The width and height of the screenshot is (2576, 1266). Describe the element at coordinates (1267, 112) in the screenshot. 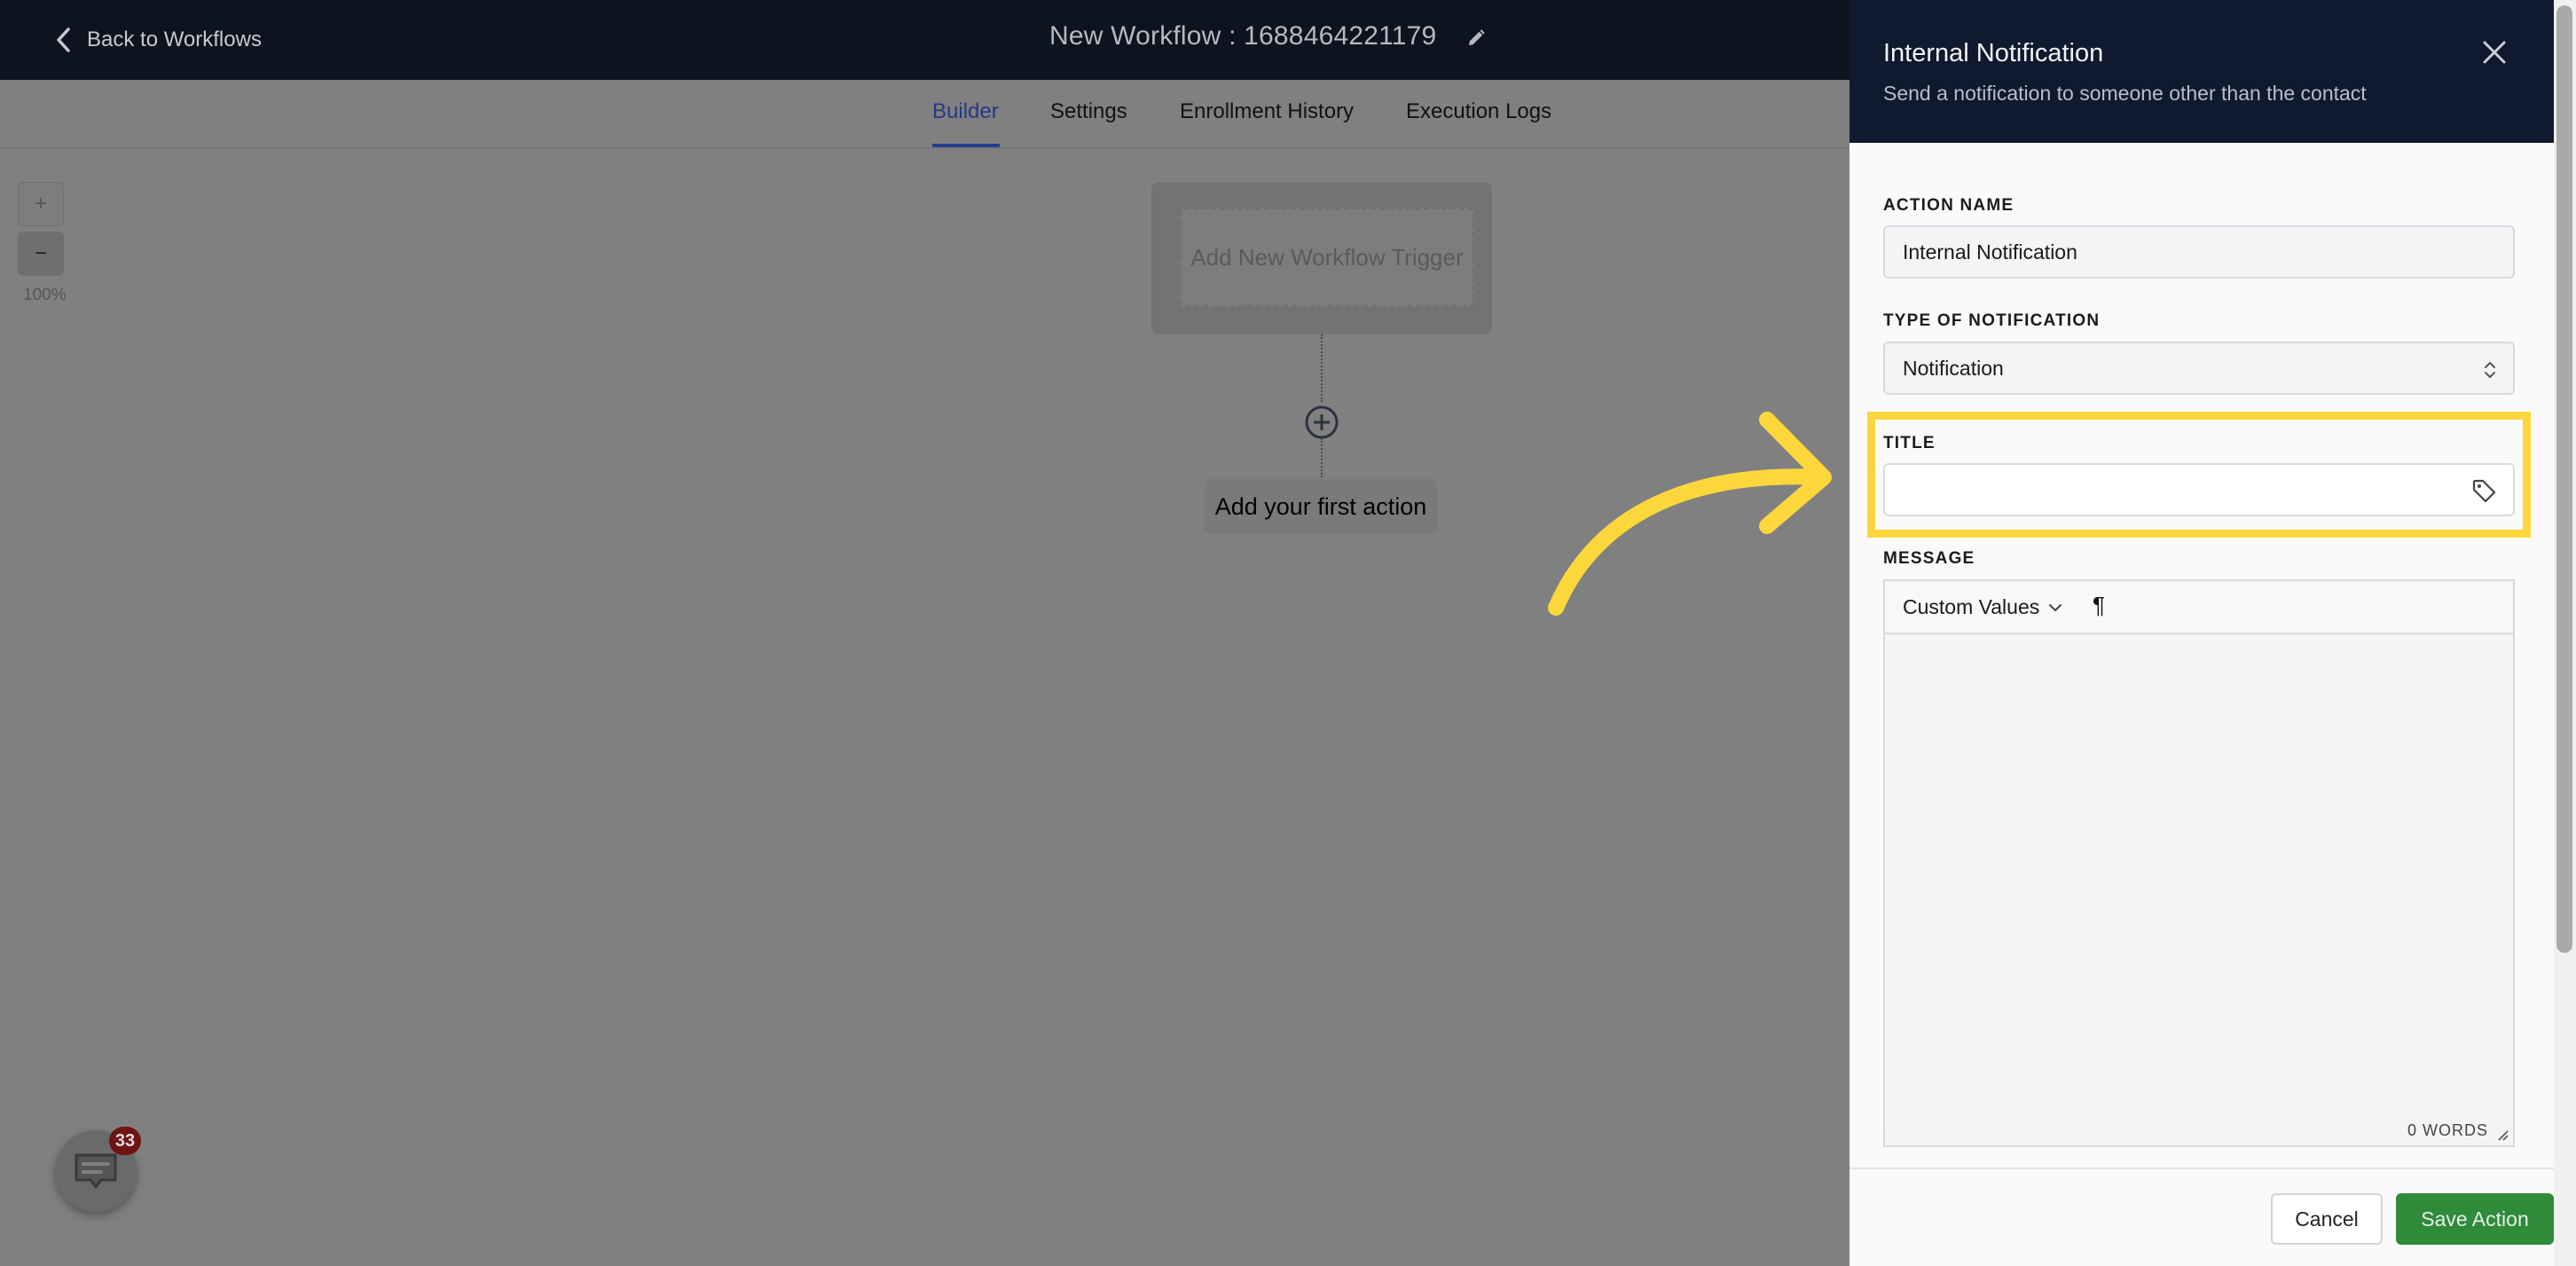

I see `tab-enrollment-history: Enrollment History` at that location.